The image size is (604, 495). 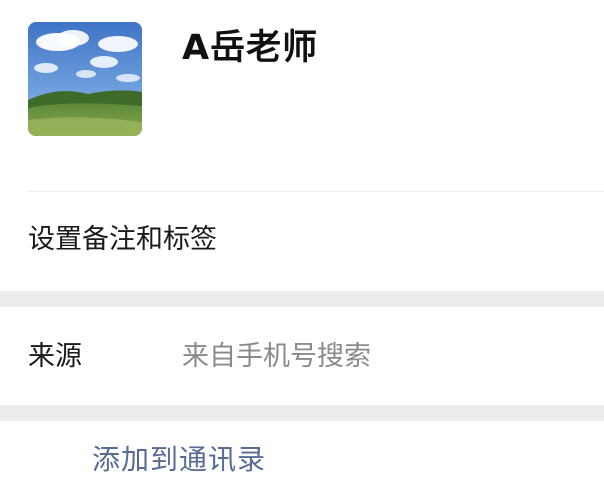 What do you see at coordinates (55, 356) in the screenshot?
I see `source-label: 来源` at bounding box center [55, 356].